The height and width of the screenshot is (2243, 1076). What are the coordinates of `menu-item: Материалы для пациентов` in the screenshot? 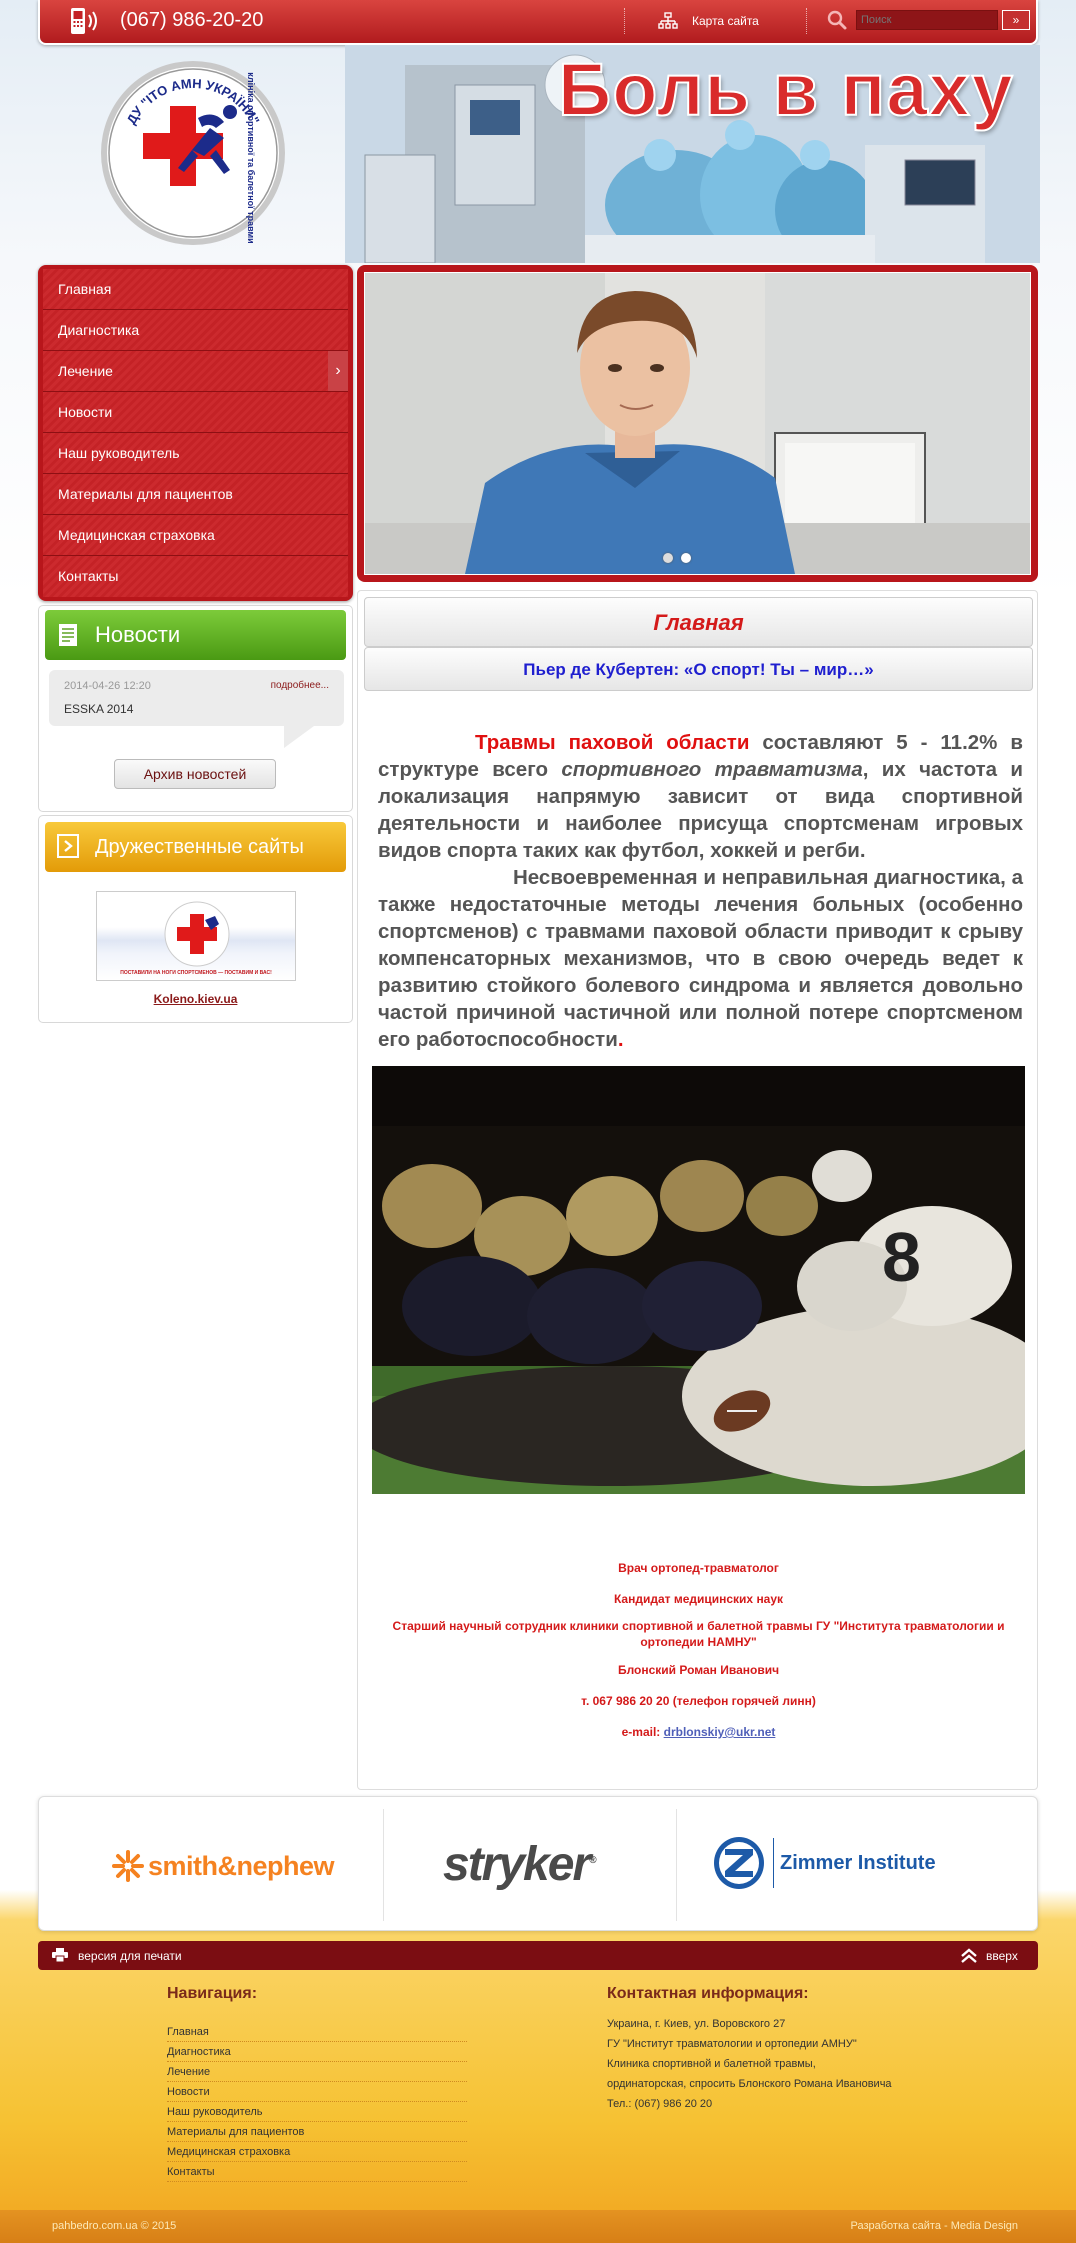 It's located at (195, 494).